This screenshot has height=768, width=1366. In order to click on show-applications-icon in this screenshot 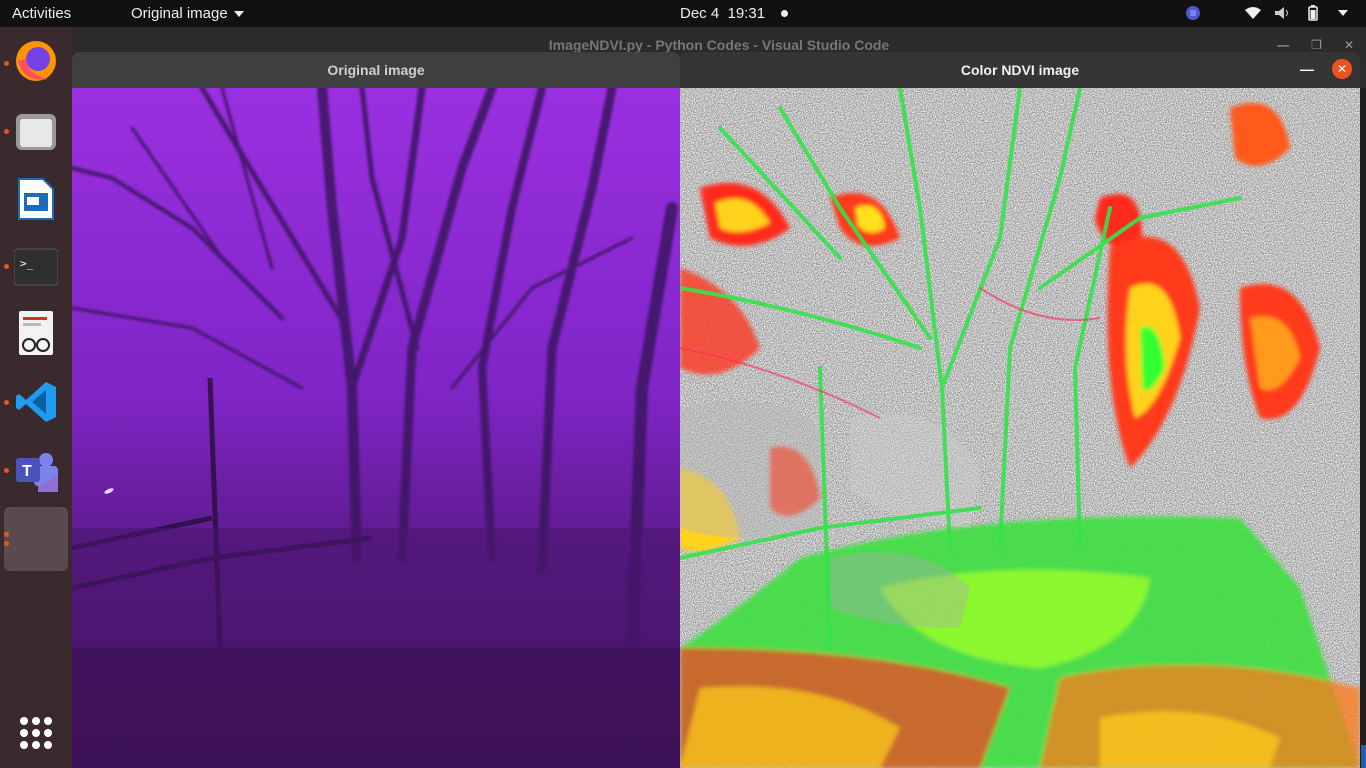, I will do `click(36, 733)`.